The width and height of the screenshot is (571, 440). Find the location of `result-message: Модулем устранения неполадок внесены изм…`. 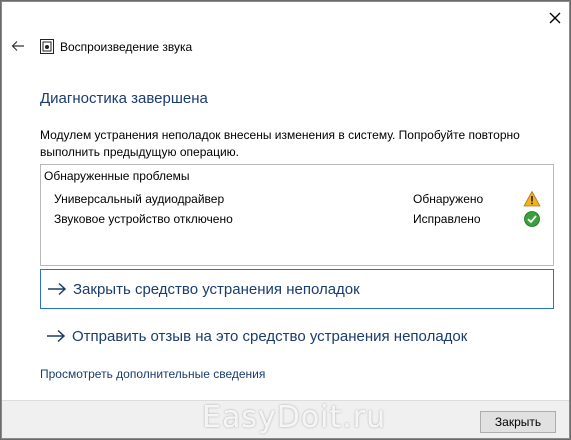

result-message: Модулем устранения неполадок внесены изм… is located at coordinates (280, 143).